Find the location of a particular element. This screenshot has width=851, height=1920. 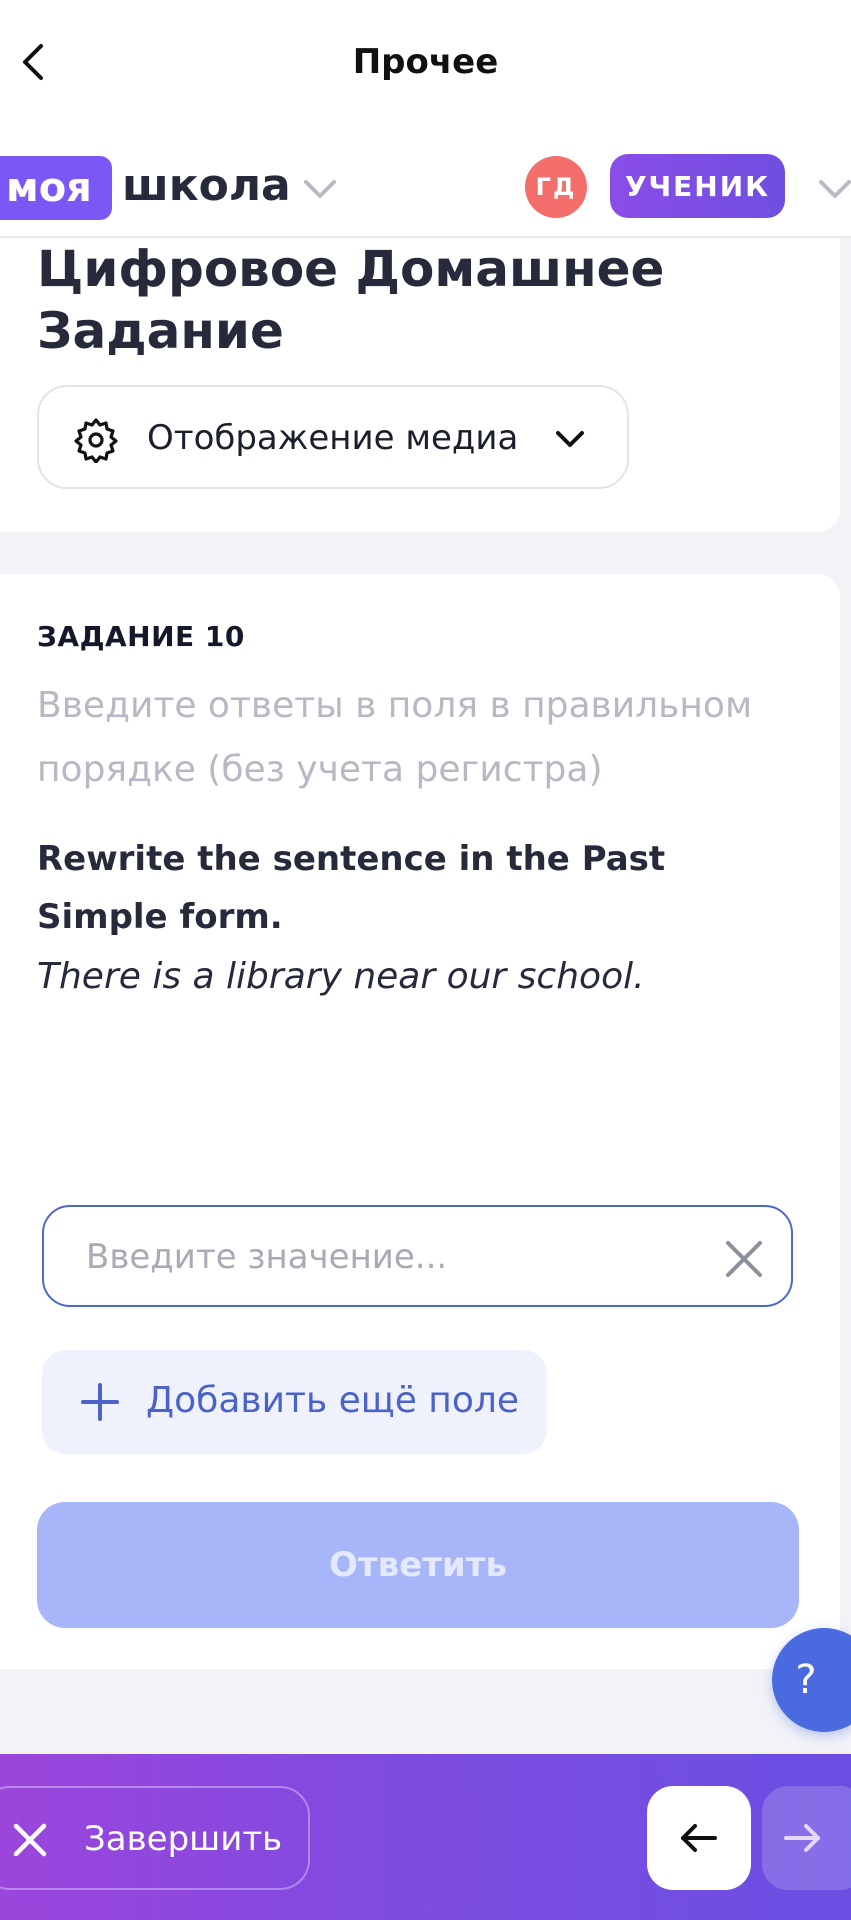

nav-title: Прочее is located at coordinates (425, 62).